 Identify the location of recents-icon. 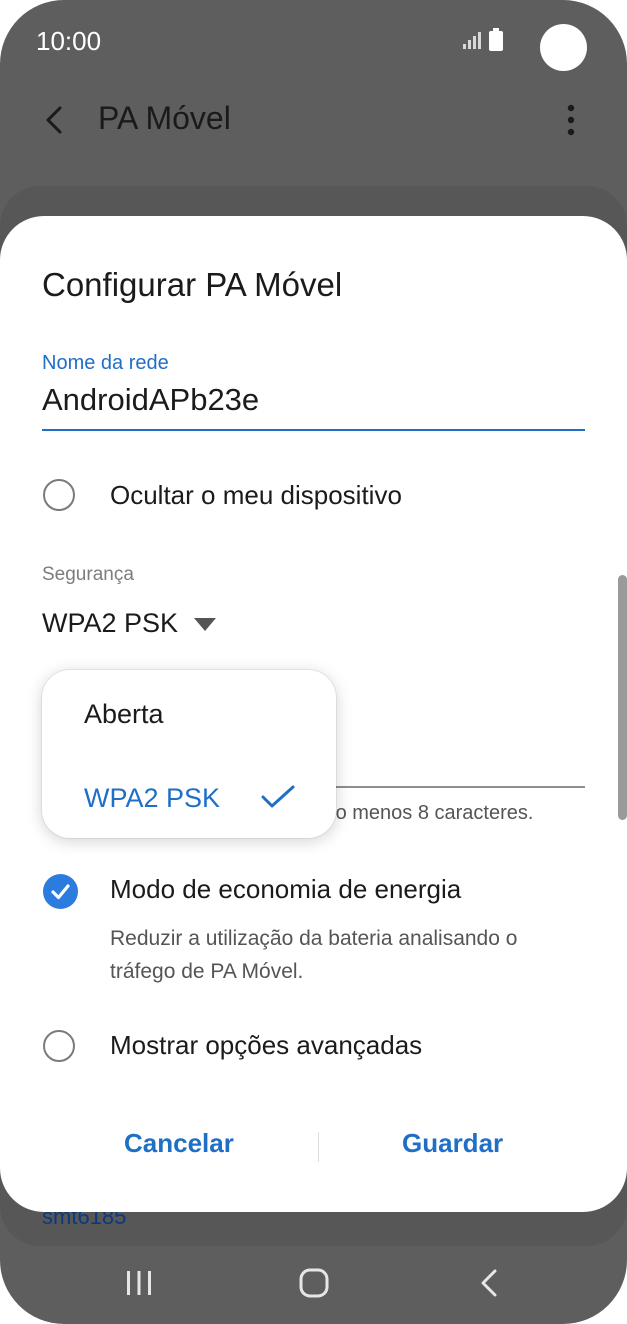
(139, 1283).